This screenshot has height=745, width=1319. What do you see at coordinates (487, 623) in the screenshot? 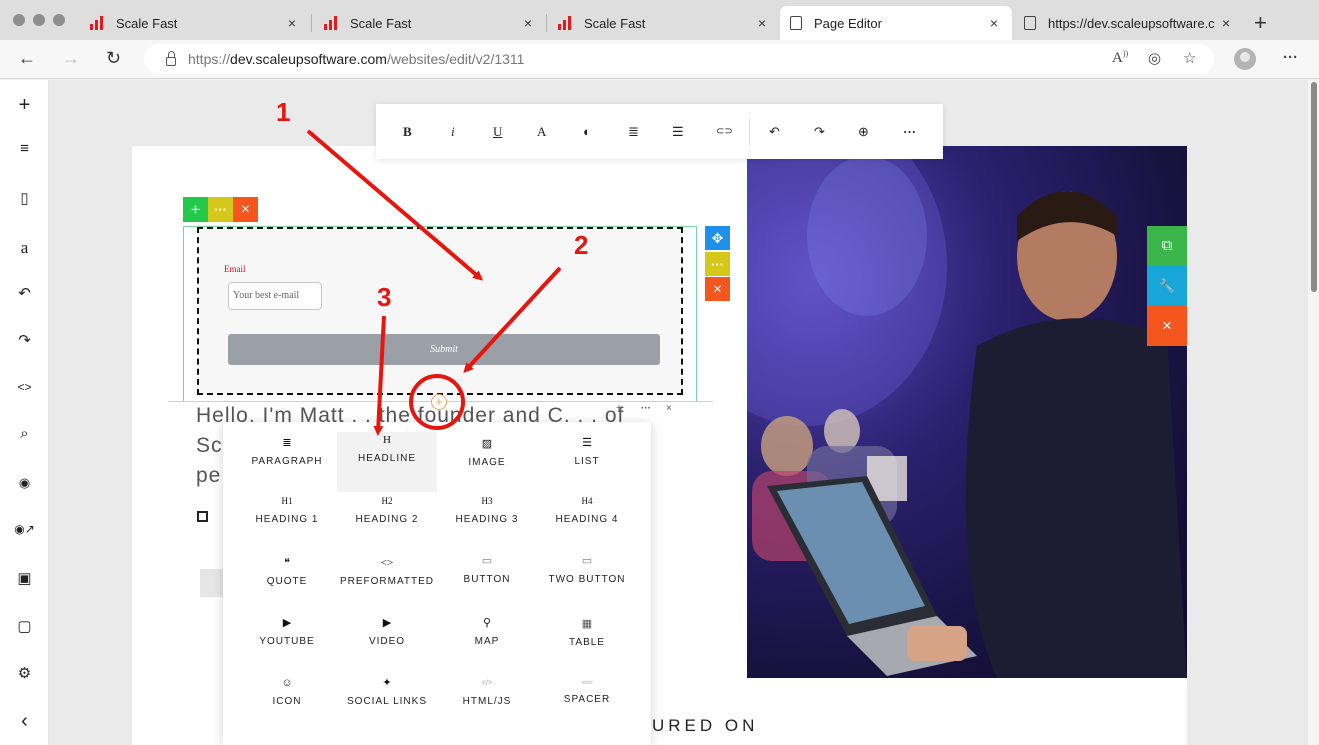
I see `map-pin-icon: ⚲` at bounding box center [487, 623].